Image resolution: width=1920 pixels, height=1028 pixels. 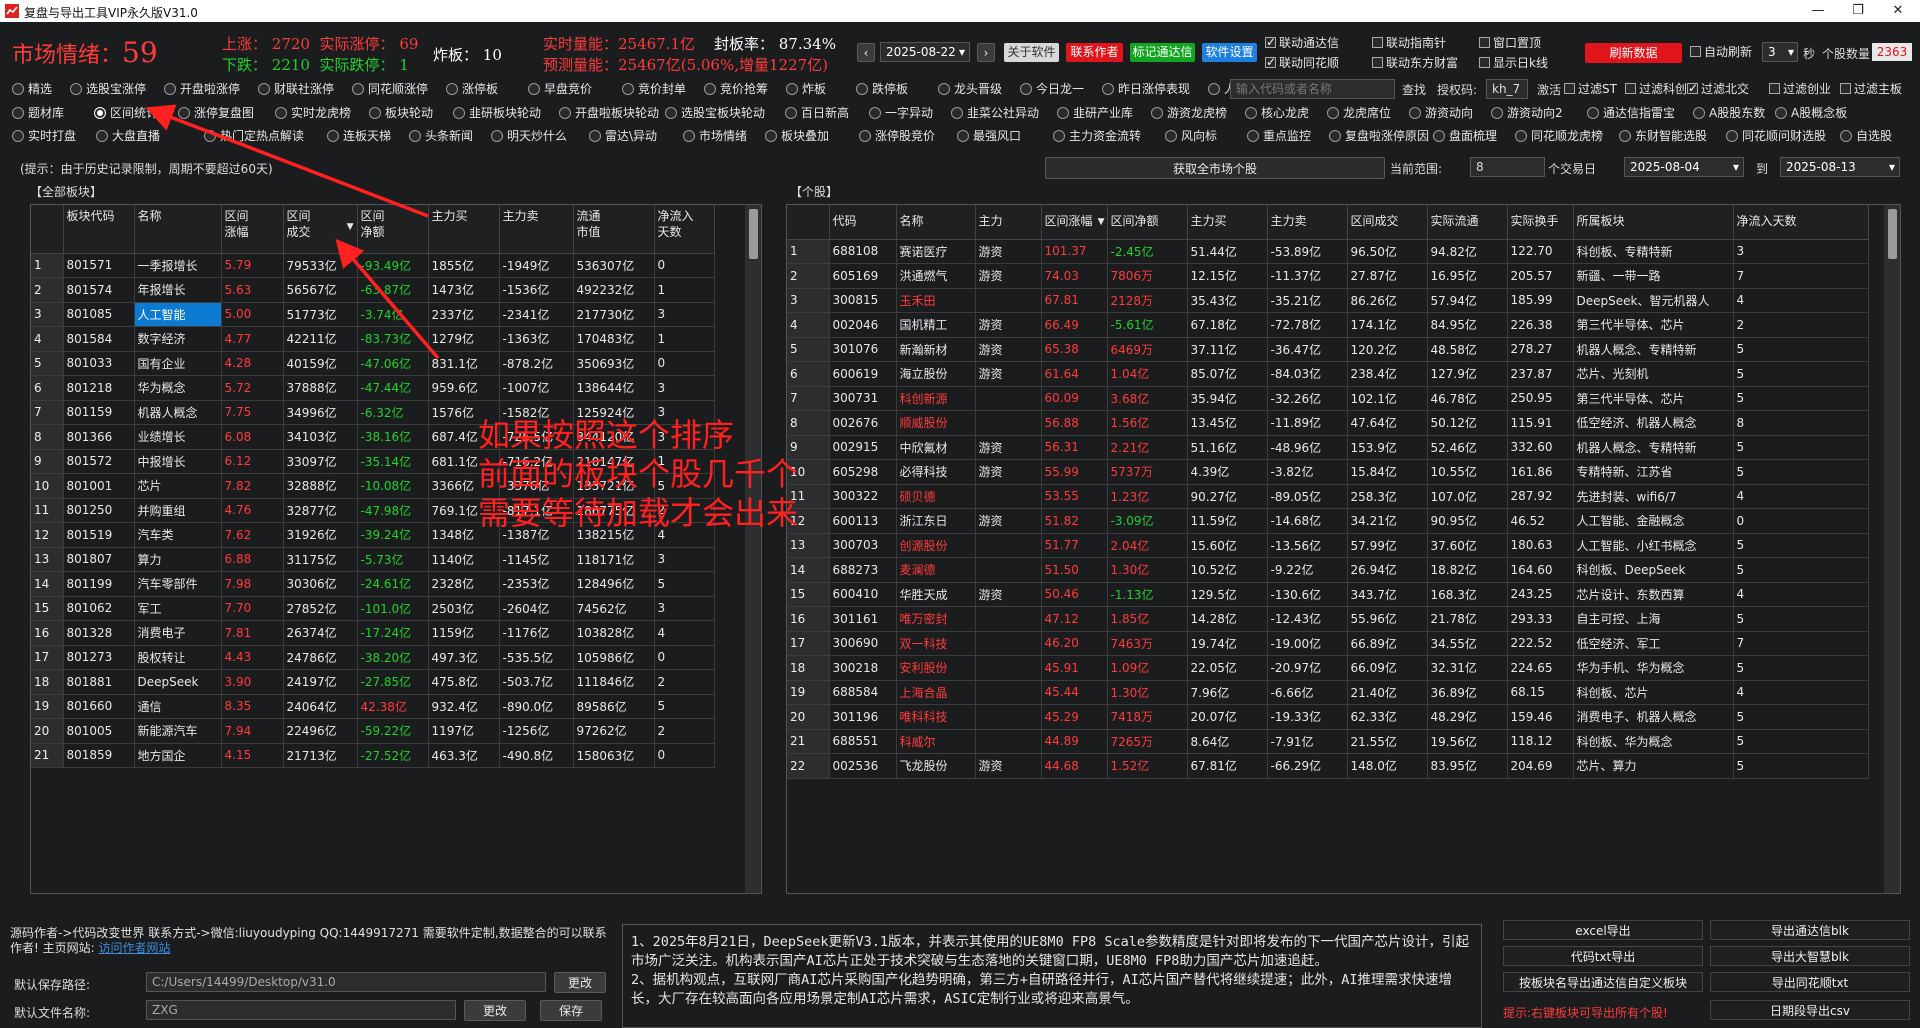 I want to click on col-header-3: 区间 成交 ▼, so click(x=320, y=229).